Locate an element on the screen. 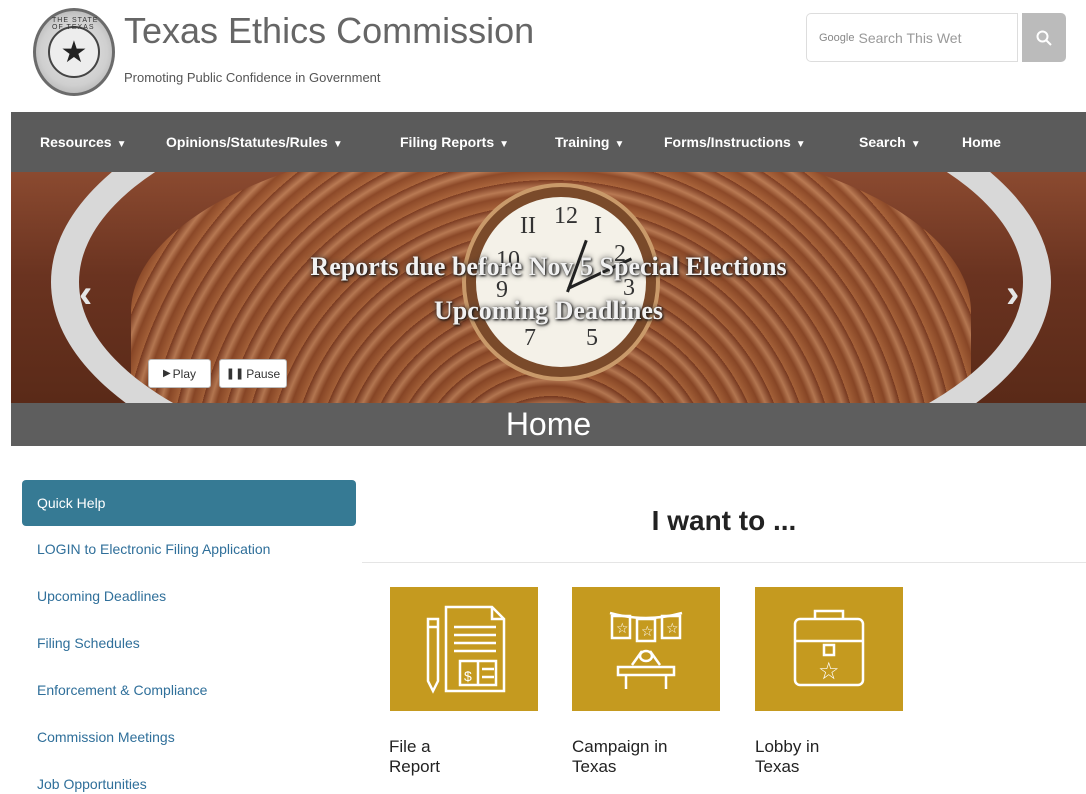 The image size is (1086, 794). tile-label-line: Lobby in is located at coordinates (787, 746).